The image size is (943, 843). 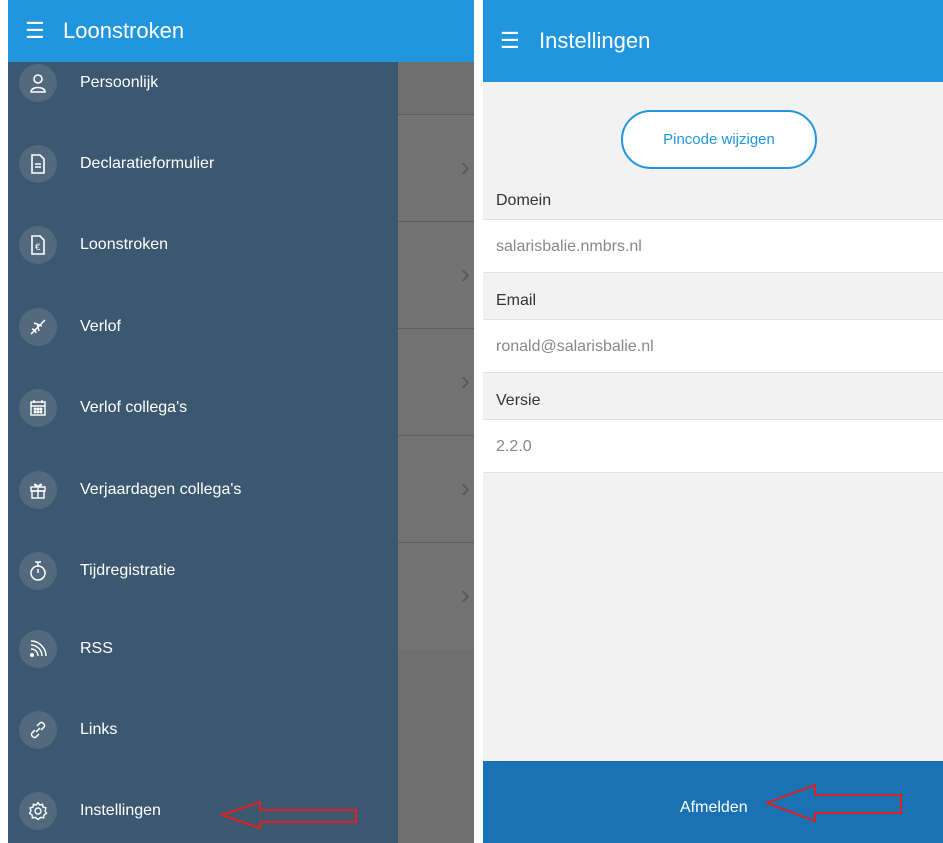 What do you see at coordinates (96, 648) in the screenshot?
I see `menu-item-label: RSS` at bounding box center [96, 648].